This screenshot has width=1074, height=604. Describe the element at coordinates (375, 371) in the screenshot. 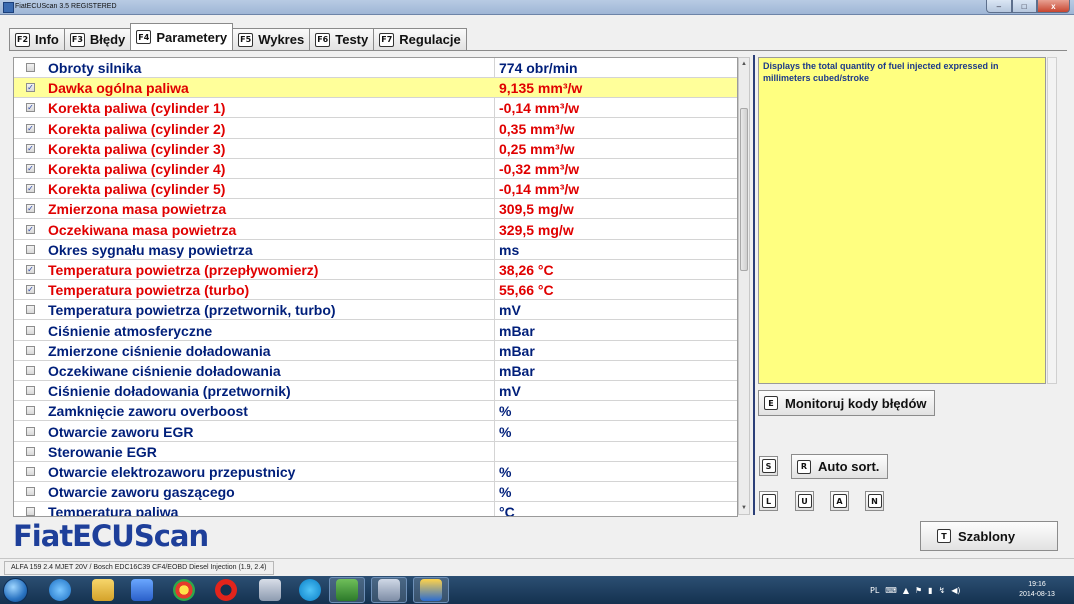

I see `parameter-row: Oczekiwane ciśnienie doładowania mBar` at that location.